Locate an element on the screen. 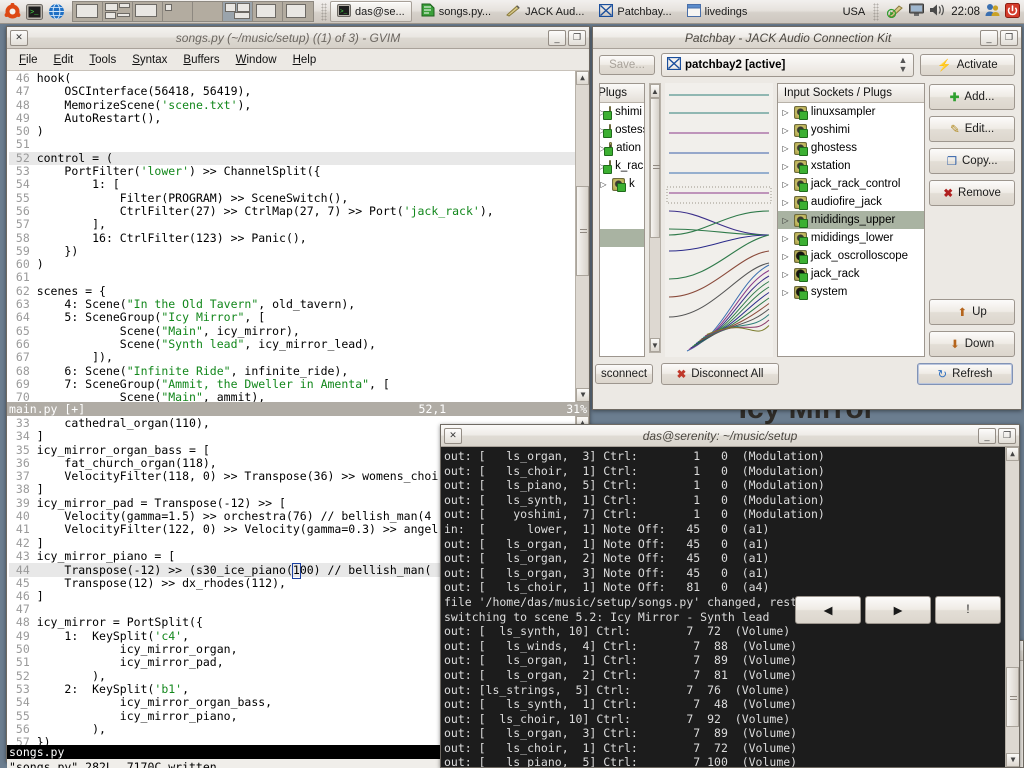  osd-panic-button: ! is located at coordinates (968, 610).